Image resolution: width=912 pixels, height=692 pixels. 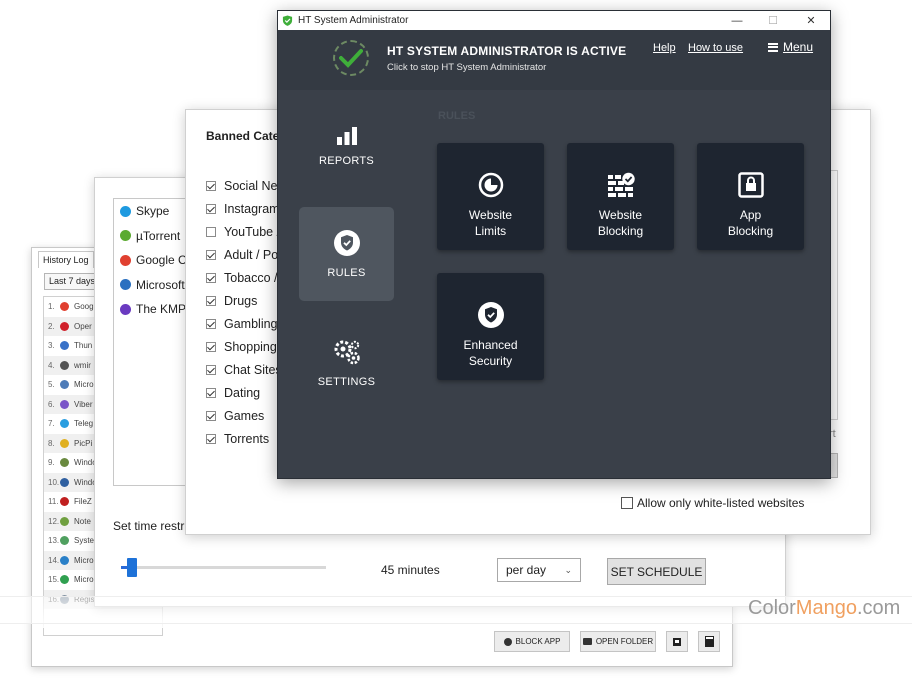 What do you see at coordinates (131, 567) in the screenshot?
I see `time-slider-thumb` at bounding box center [131, 567].